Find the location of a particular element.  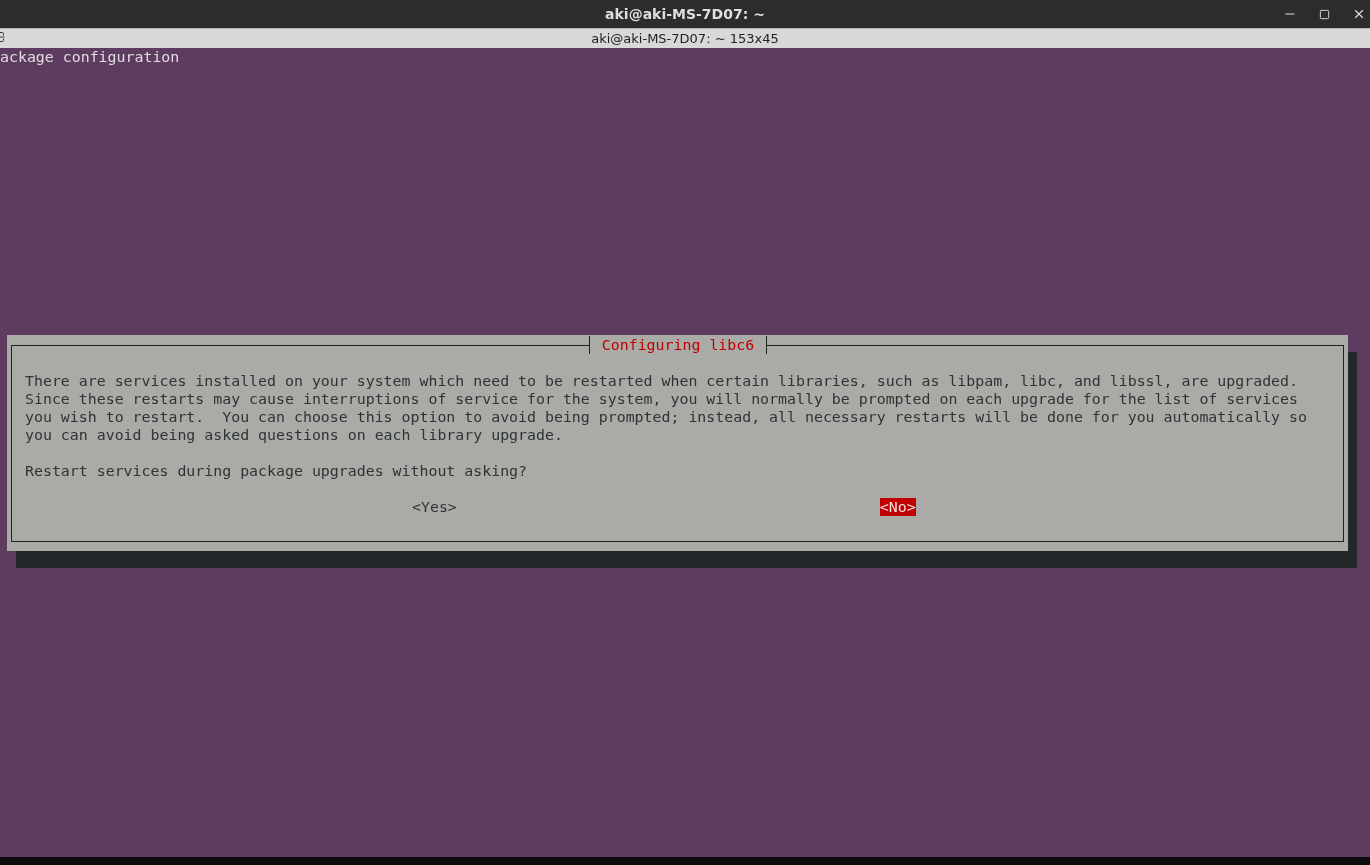

terminal-line: ackage configuration is located at coordinates (90, 57).